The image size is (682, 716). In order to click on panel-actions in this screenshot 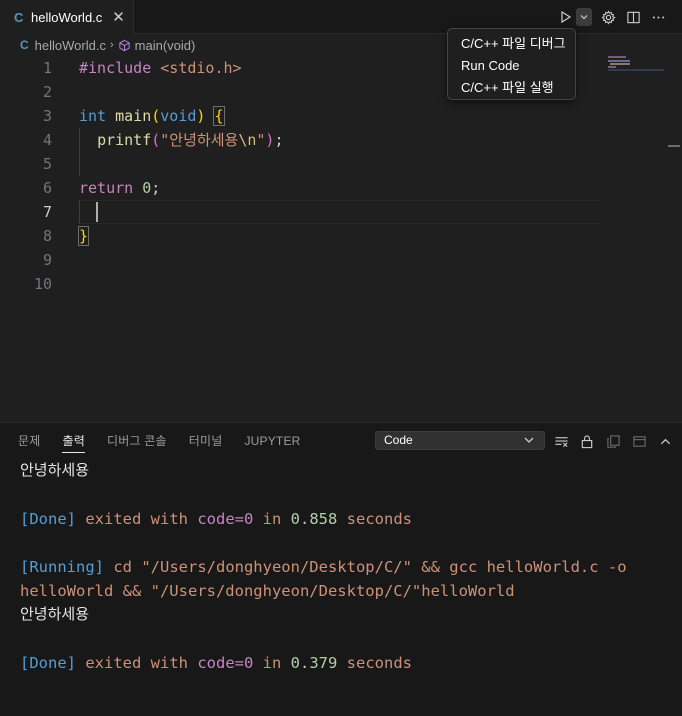, I will do `click(617, 441)`.